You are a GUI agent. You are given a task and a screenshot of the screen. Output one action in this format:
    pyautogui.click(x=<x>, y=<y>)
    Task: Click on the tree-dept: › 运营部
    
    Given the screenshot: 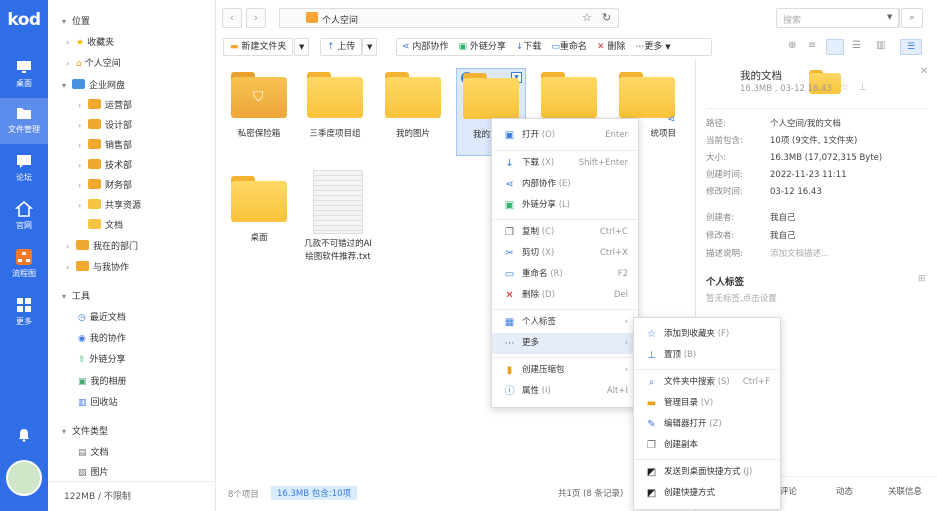 What is the action you would take?
    pyautogui.click(x=105, y=106)
    